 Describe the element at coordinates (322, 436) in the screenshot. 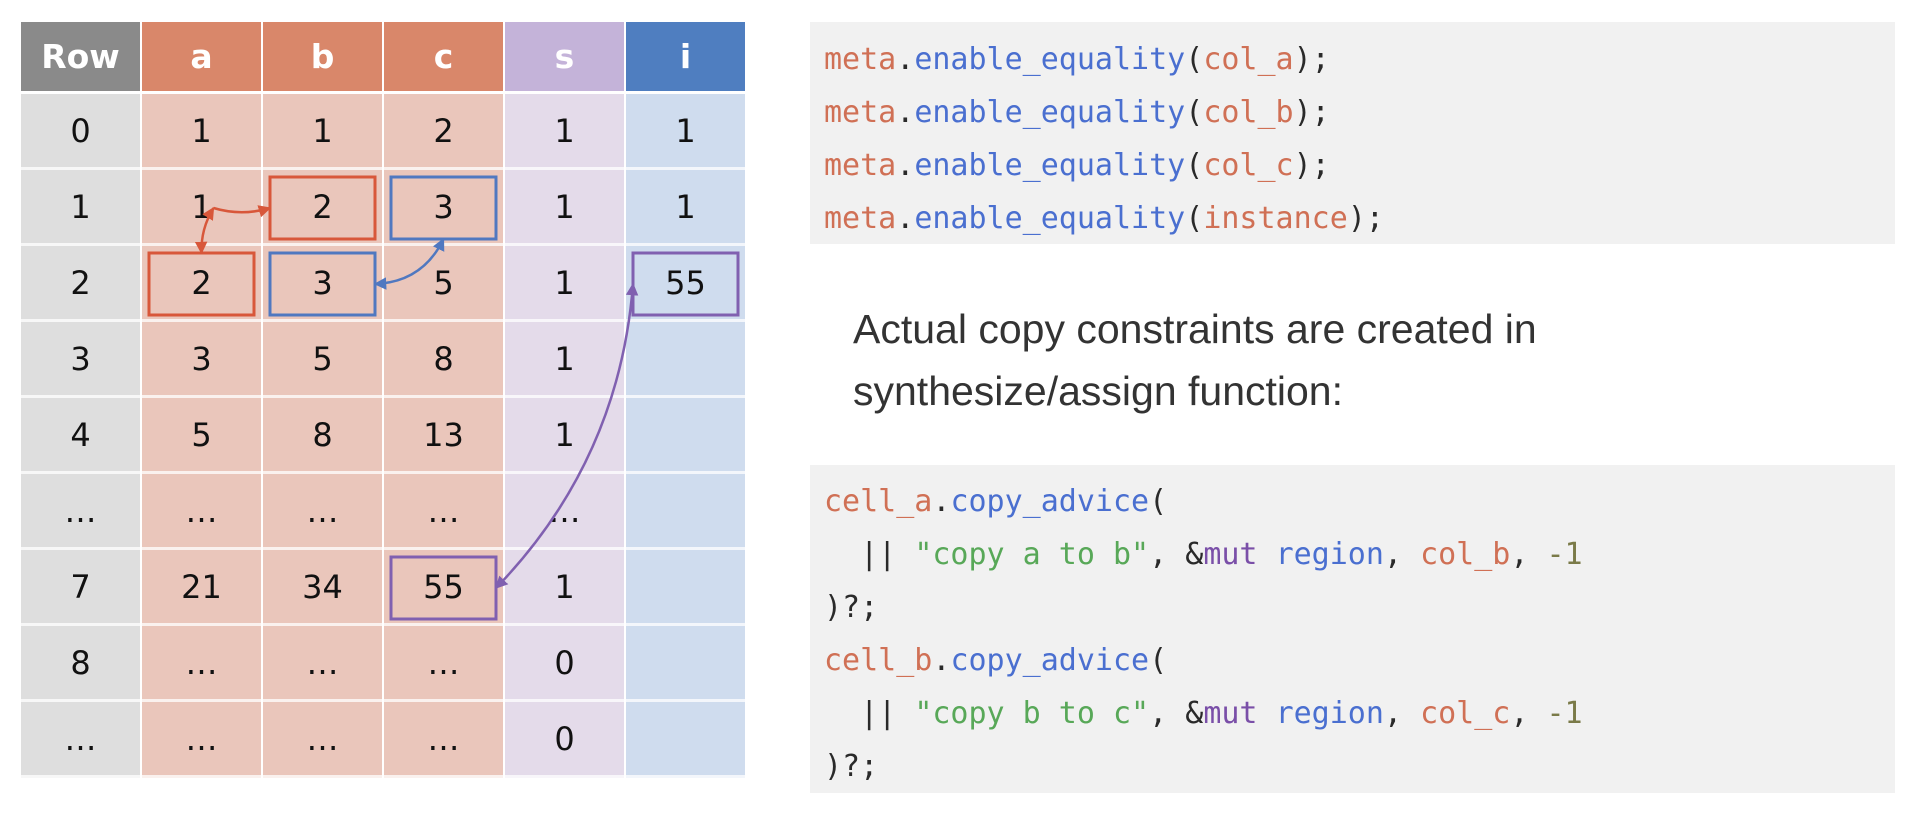

I see `cell-r4-b: 8` at that location.